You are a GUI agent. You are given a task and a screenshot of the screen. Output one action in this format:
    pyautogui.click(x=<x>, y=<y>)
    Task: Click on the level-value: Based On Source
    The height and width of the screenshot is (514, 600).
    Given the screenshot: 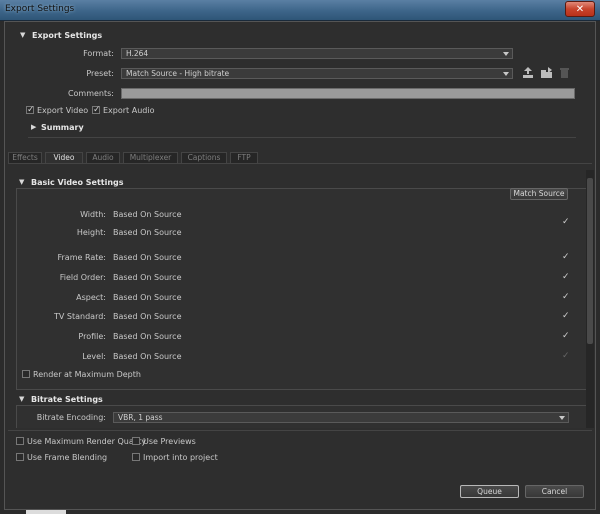 What is the action you would take?
    pyautogui.click(x=147, y=356)
    